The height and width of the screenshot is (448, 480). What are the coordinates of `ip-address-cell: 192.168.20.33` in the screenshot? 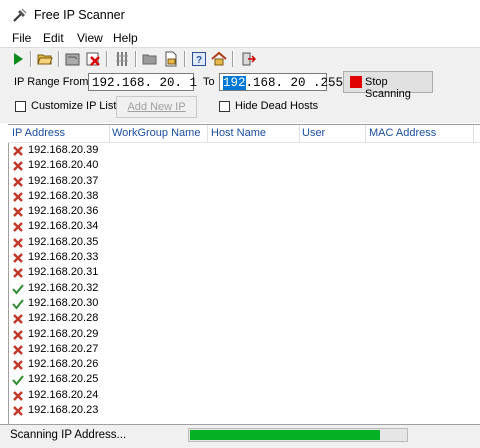 It's located at (63, 257).